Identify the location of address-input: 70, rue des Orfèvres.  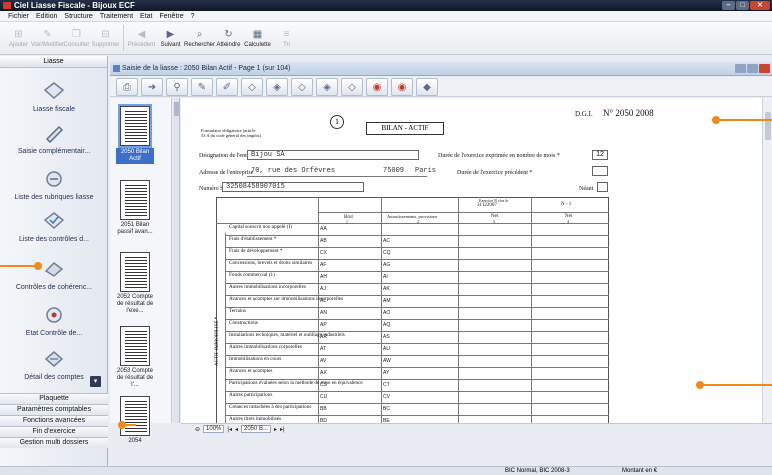
(293, 171).